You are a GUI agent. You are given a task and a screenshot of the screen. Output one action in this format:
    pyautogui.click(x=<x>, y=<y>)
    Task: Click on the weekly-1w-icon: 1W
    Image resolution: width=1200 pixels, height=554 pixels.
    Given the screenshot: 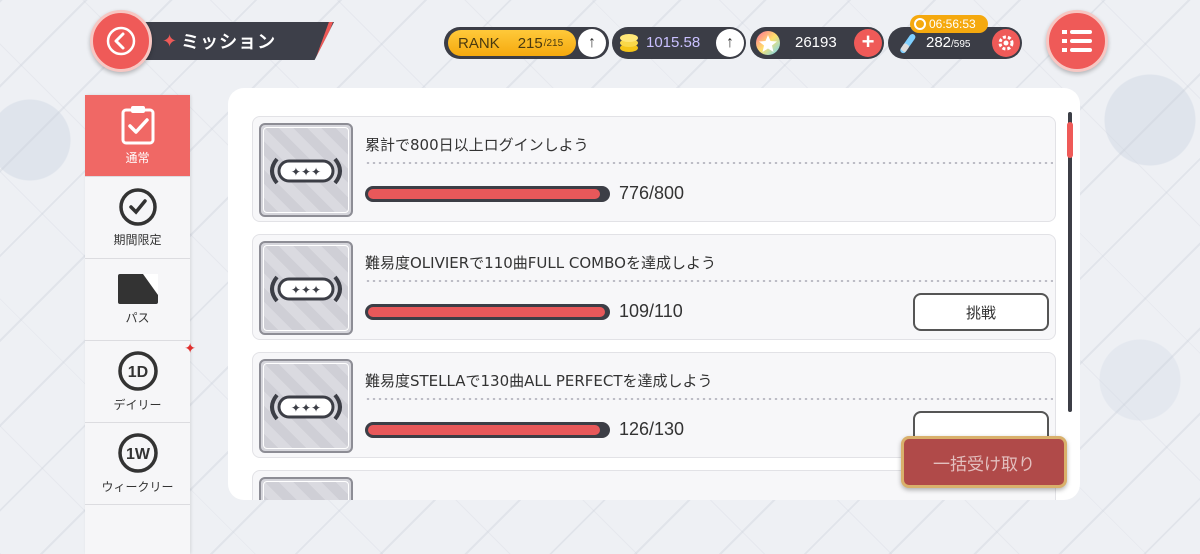 What is the action you would take?
    pyautogui.click(x=137, y=453)
    